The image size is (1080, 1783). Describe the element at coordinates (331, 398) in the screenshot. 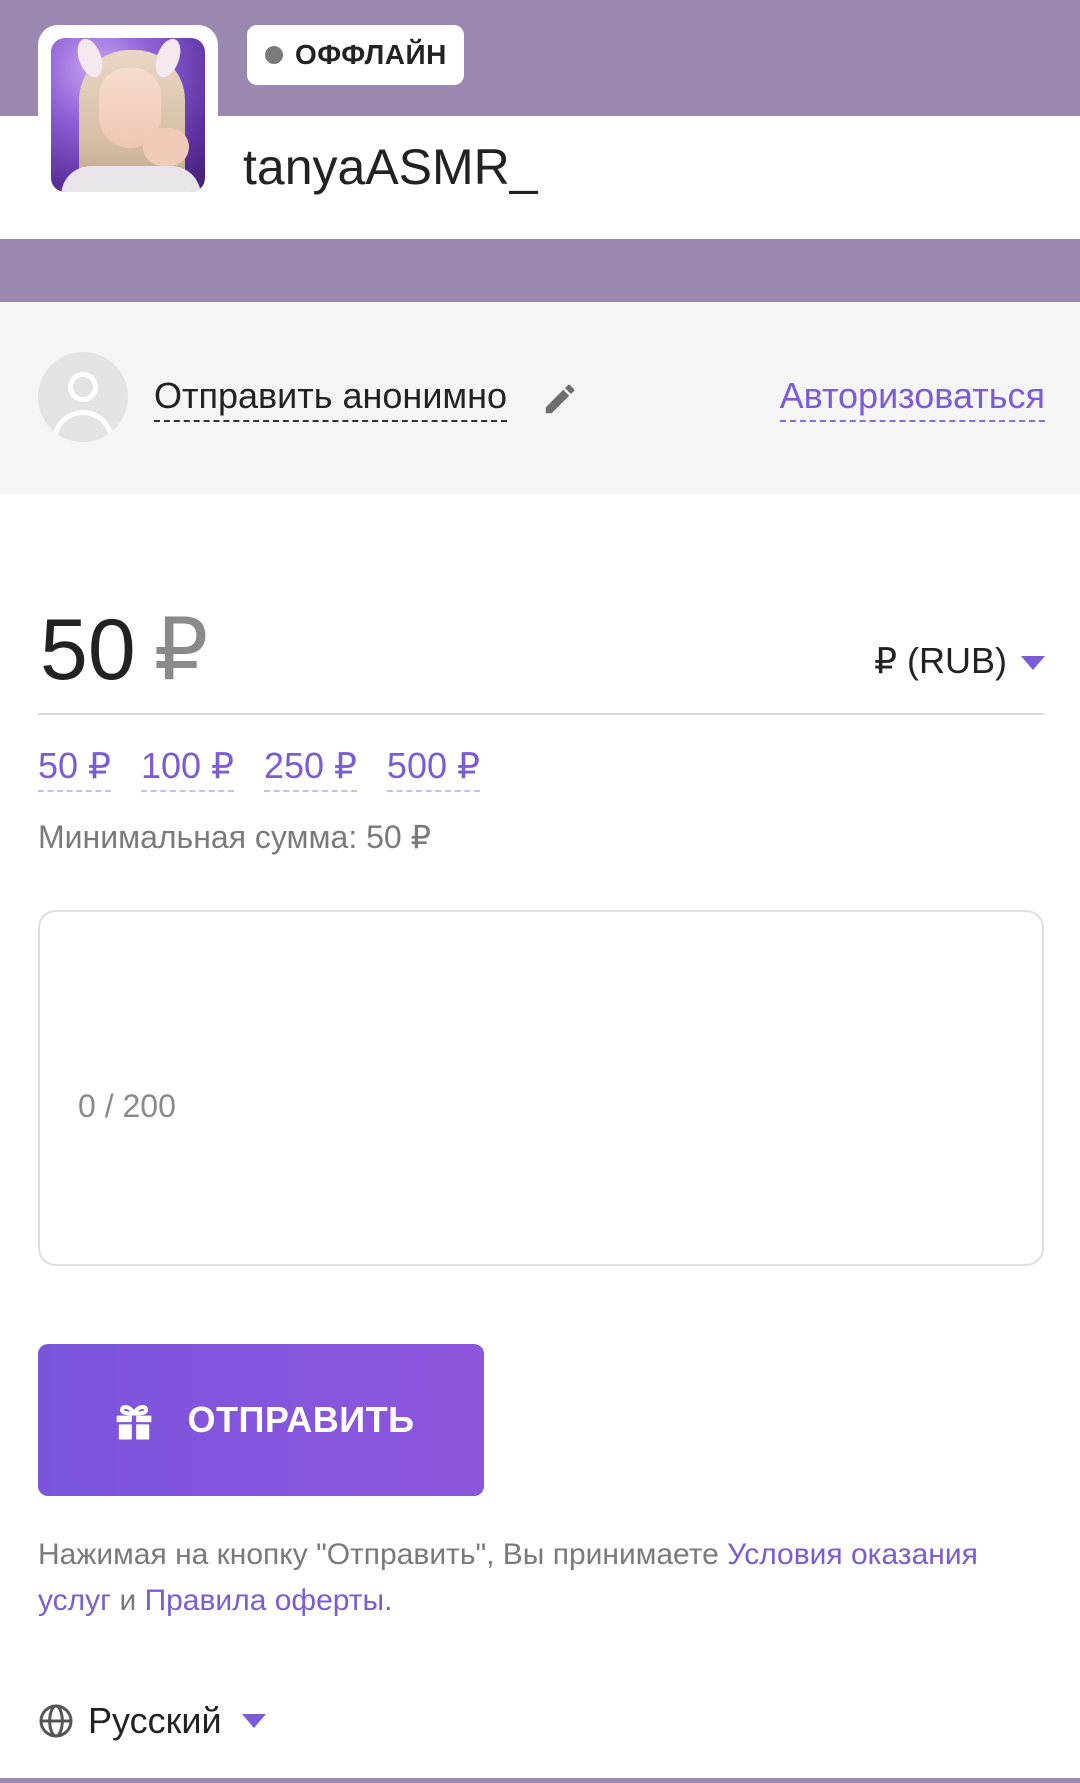

I see `send-anonymously-toggle: Отправить анонимно` at that location.